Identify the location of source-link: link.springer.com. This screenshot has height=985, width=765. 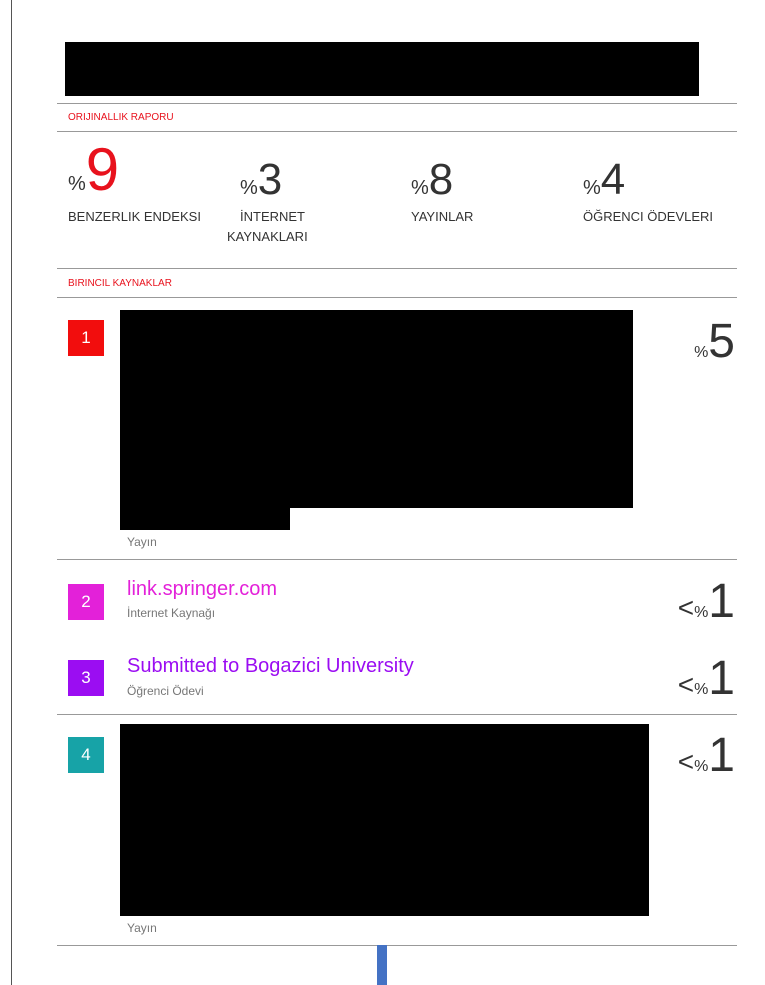
(202, 589).